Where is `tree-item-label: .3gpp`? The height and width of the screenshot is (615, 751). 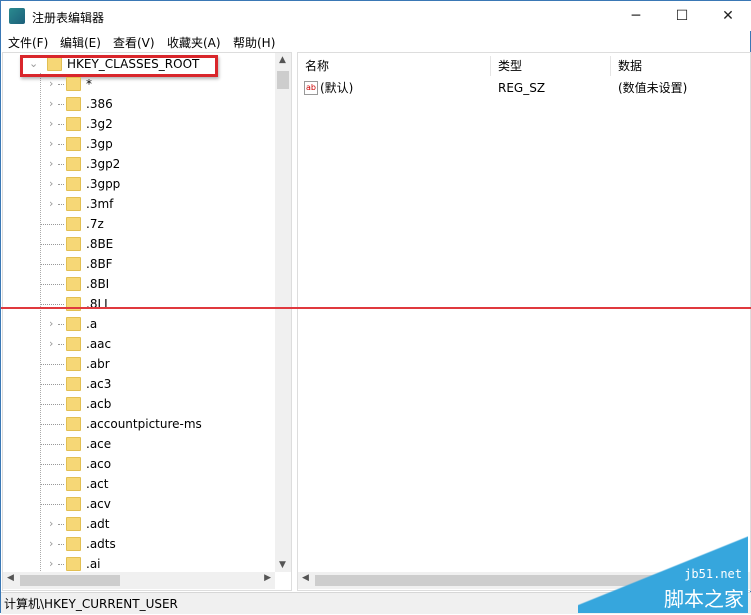 tree-item-label: .3gpp is located at coordinates (103, 184).